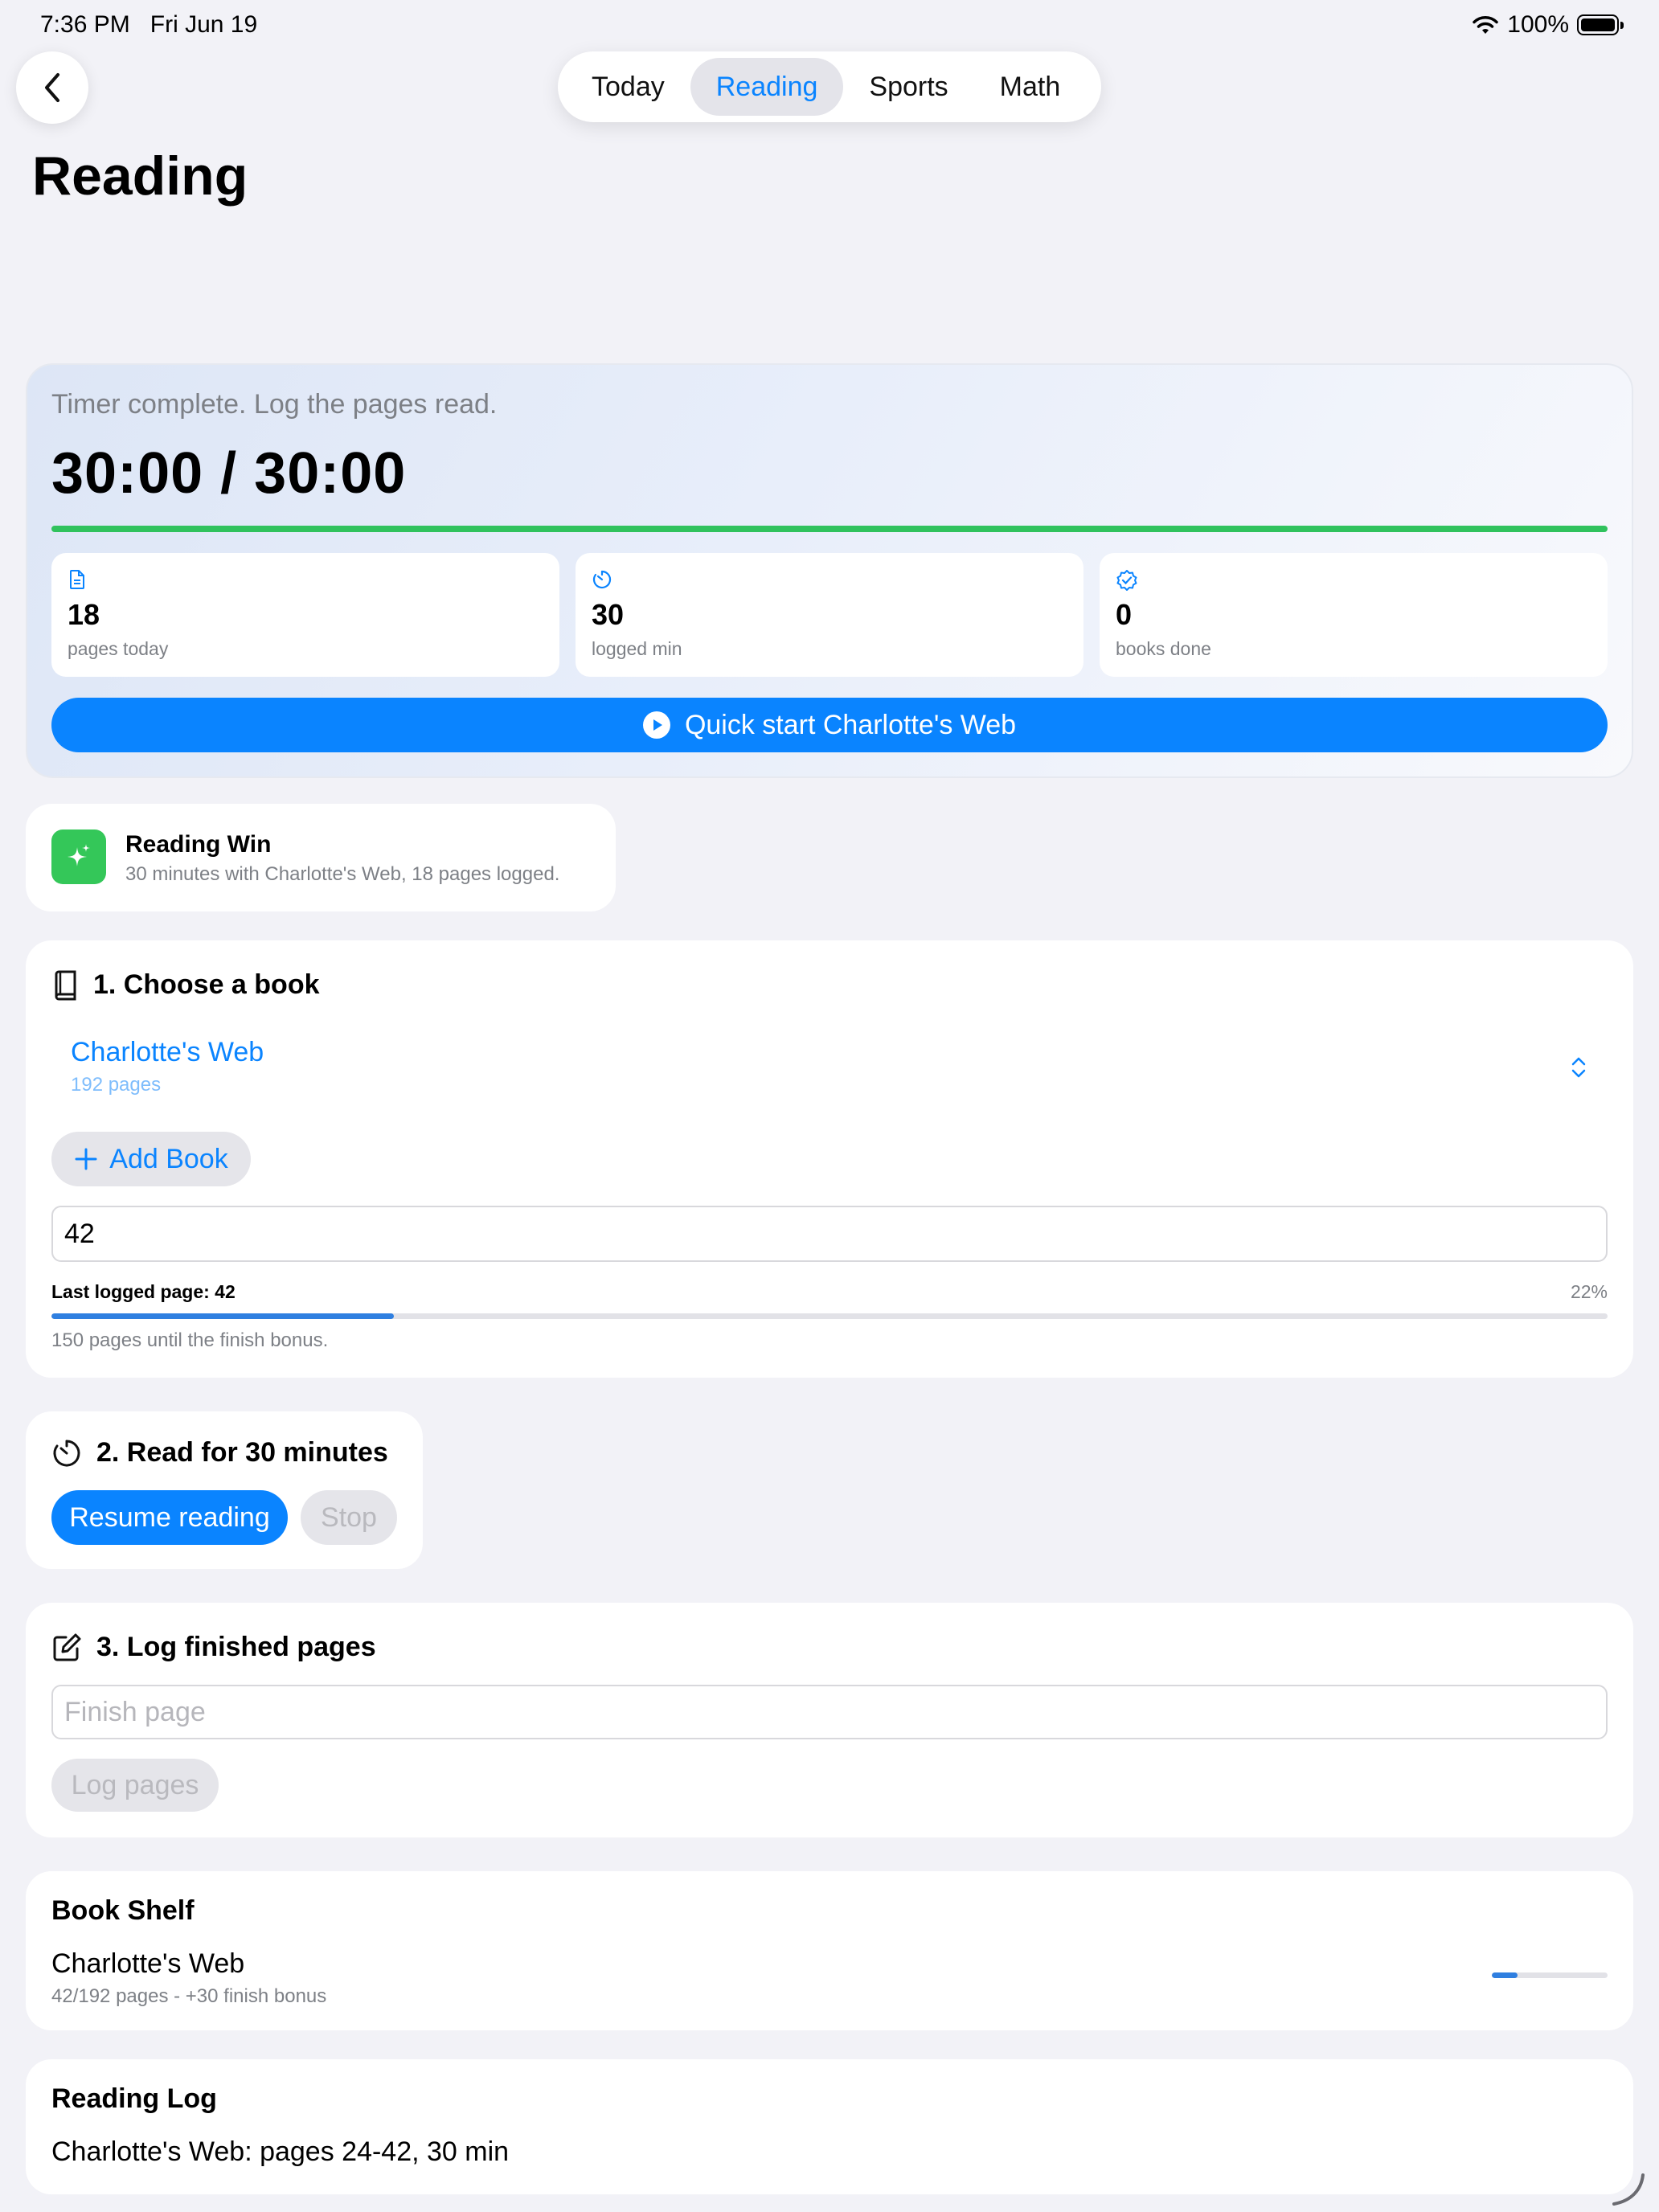  I want to click on plus-icon, so click(86, 1159).